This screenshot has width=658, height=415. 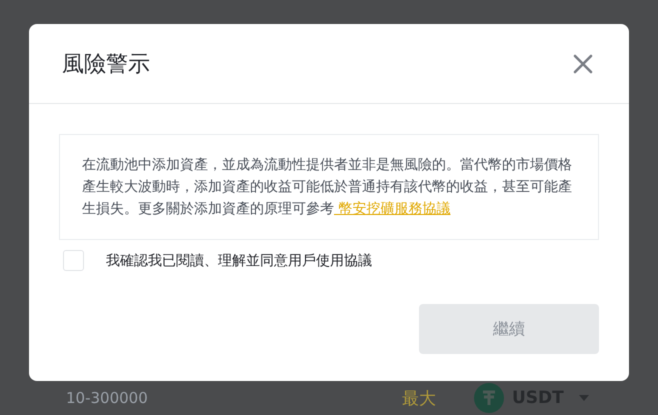 What do you see at coordinates (489, 398) in the screenshot?
I see `coin-icon` at bounding box center [489, 398].